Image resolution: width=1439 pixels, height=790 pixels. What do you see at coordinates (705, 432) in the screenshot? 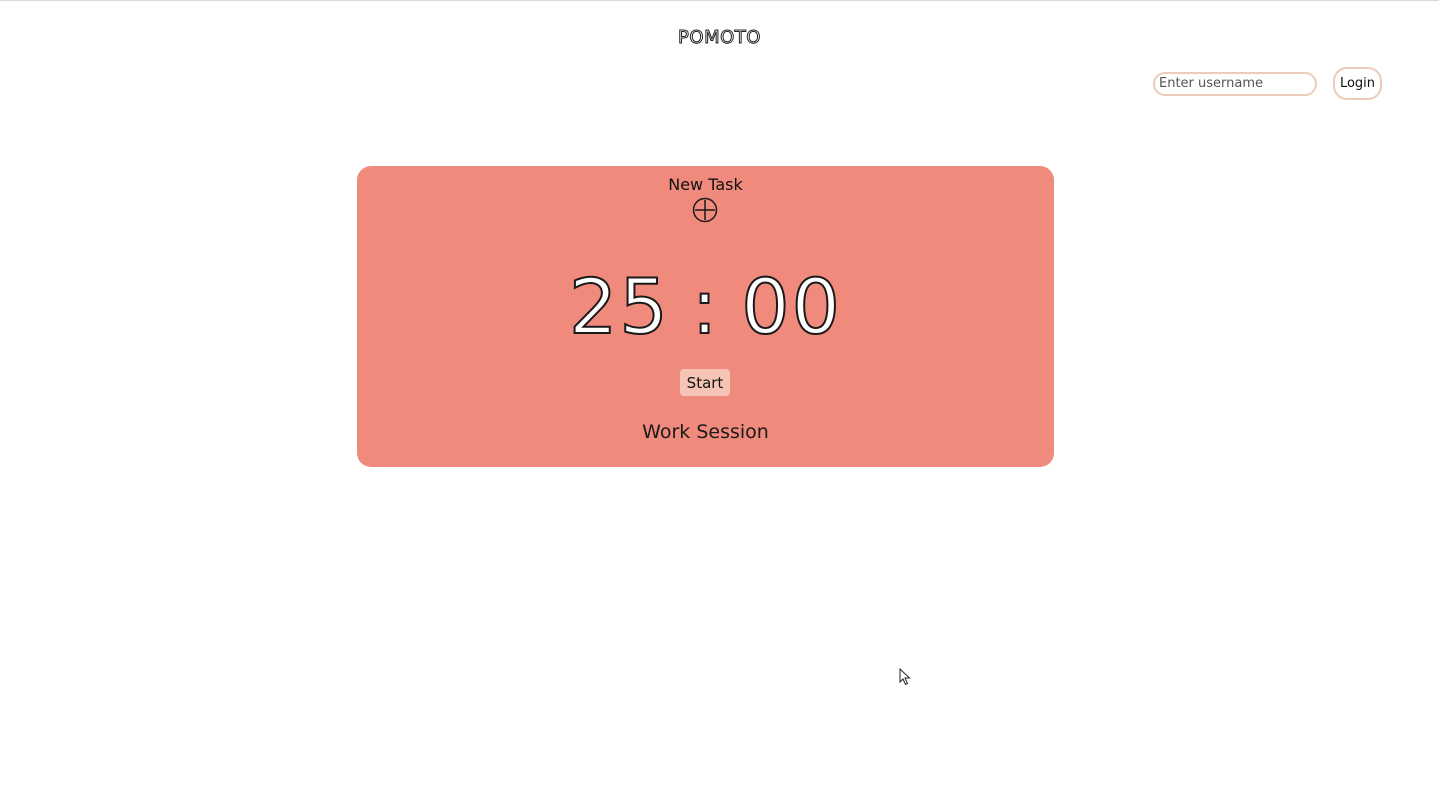
I see `session-label: Work Session` at bounding box center [705, 432].